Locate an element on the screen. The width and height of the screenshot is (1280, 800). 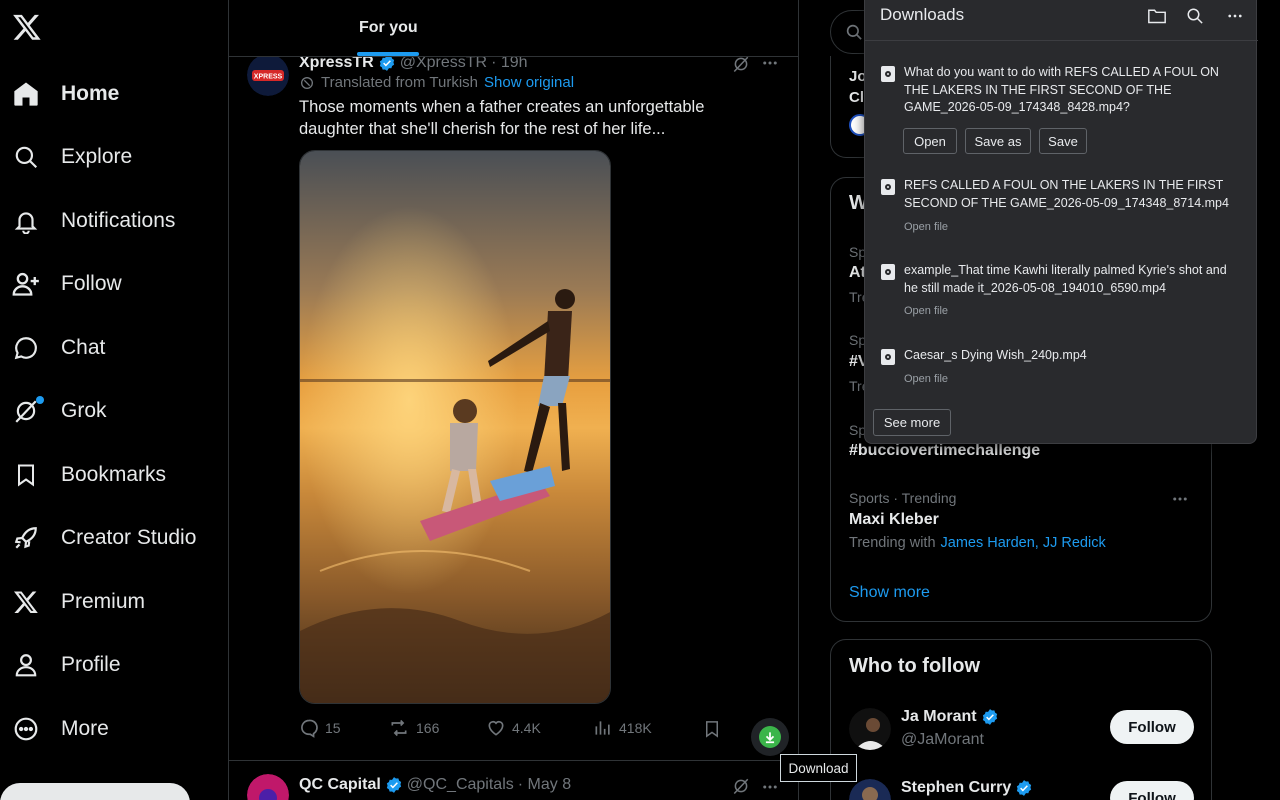
nav-more: More is located at coordinates (114, 729).